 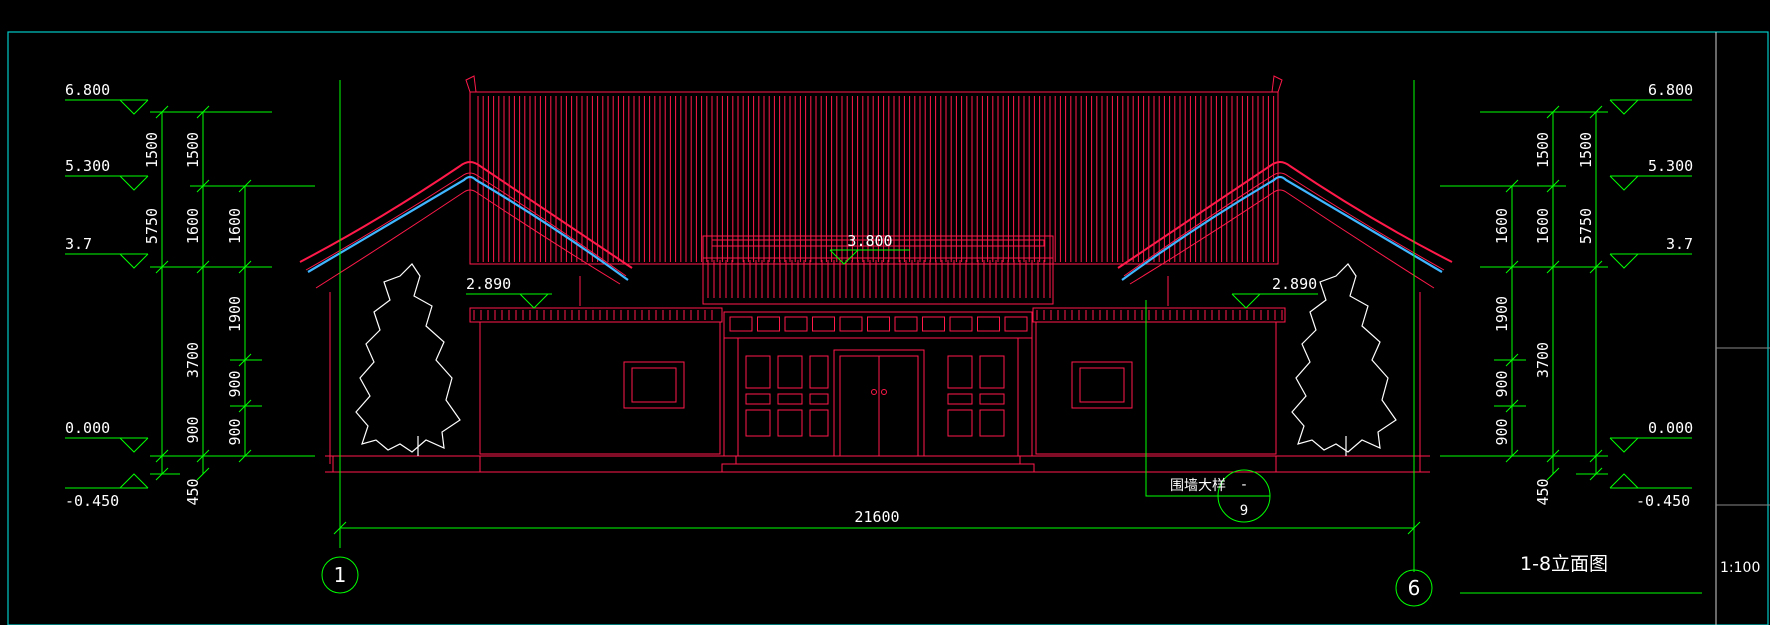 I want to click on gate-frieze-blocks, so click(x=878, y=324).